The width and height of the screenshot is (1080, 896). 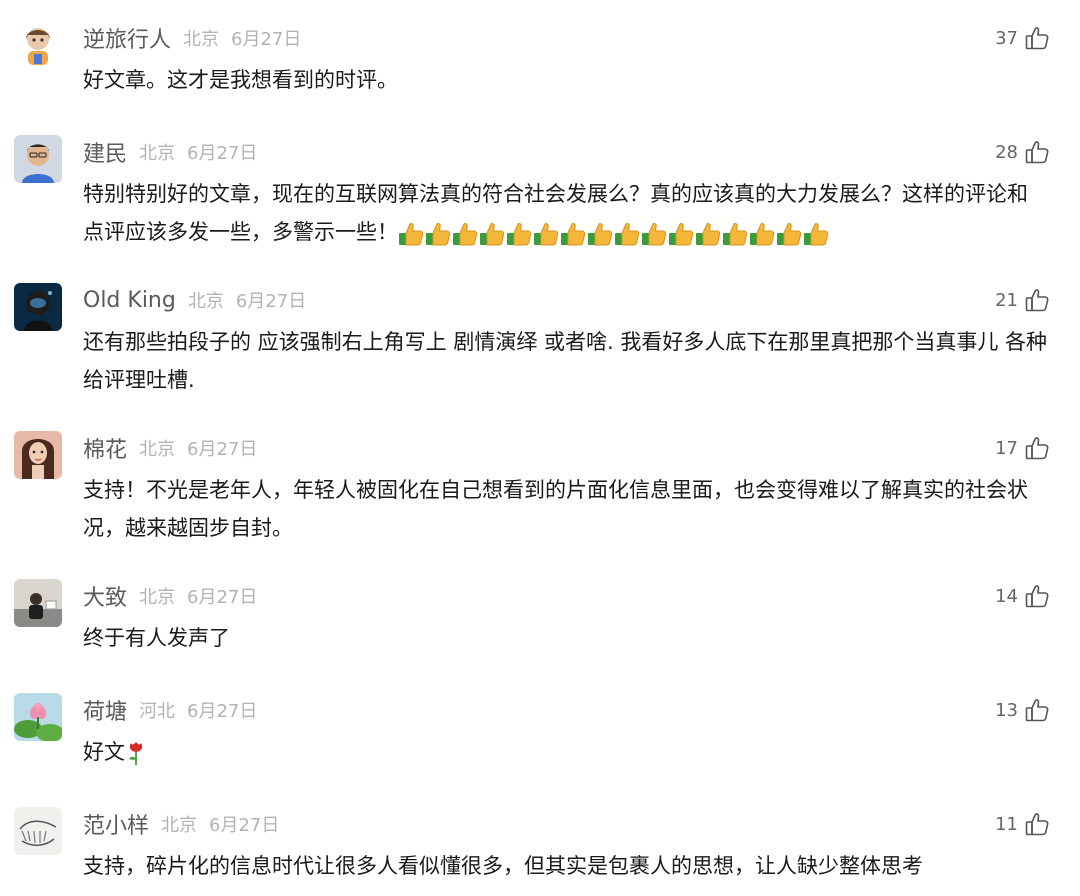 I want to click on commenter-name: Old King, so click(x=129, y=300).